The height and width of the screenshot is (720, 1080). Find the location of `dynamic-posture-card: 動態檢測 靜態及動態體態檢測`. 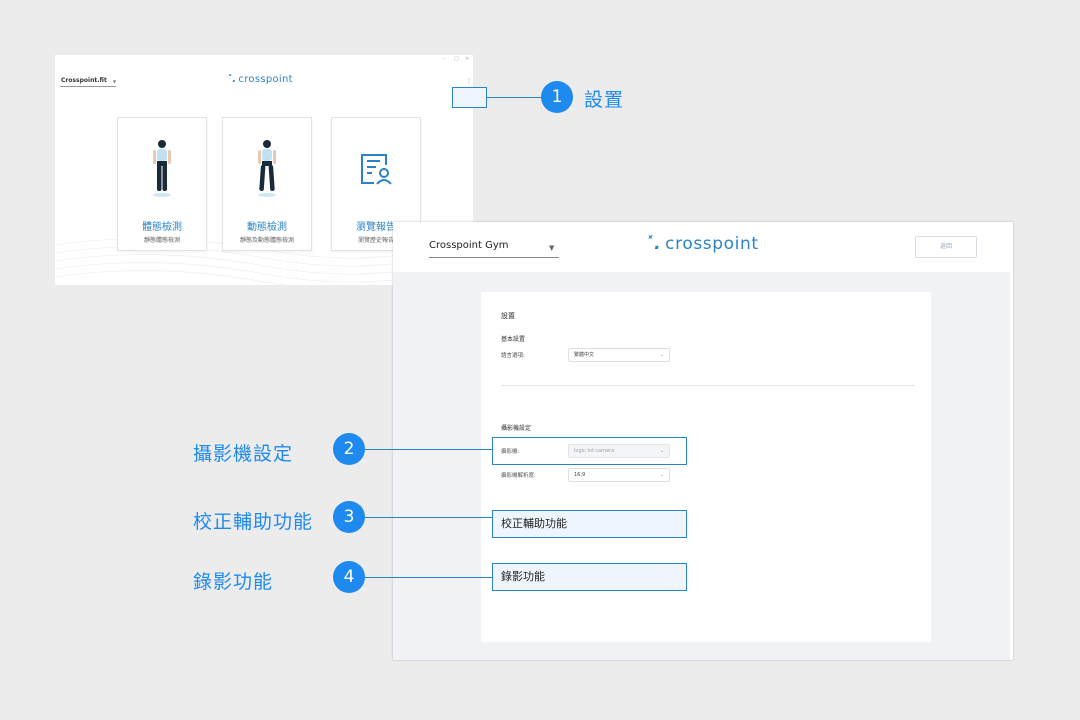

dynamic-posture-card: 動態檢測 靜態及動態體態檢測 is located at coordinates (267, 184).